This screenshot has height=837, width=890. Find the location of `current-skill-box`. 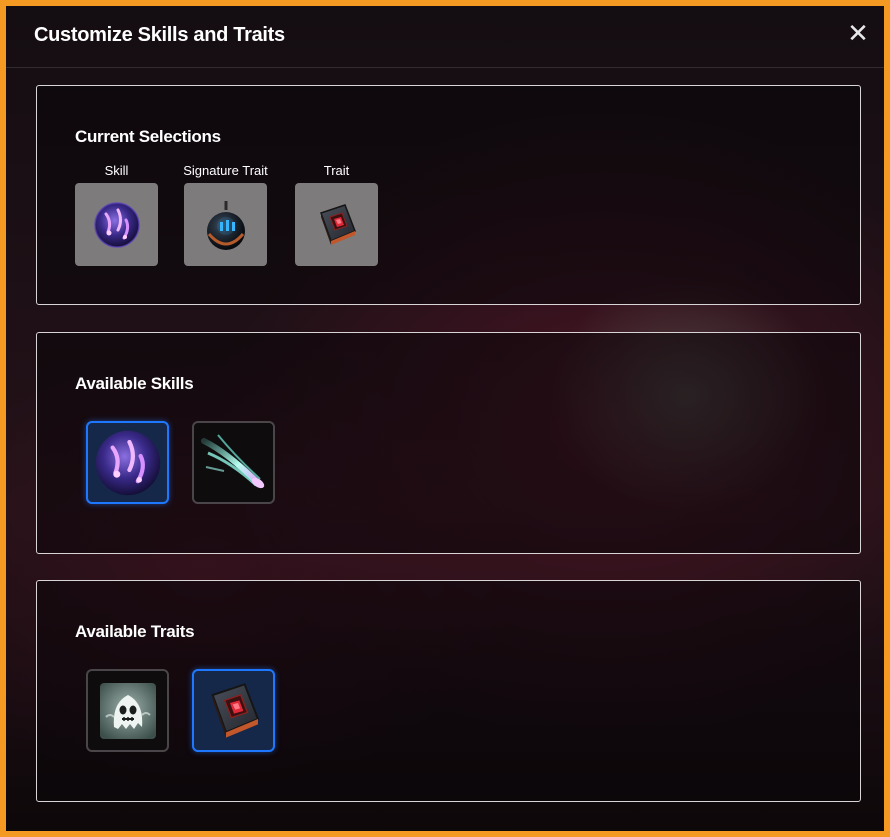

current-skill-box is located at coordinates (116, 224).